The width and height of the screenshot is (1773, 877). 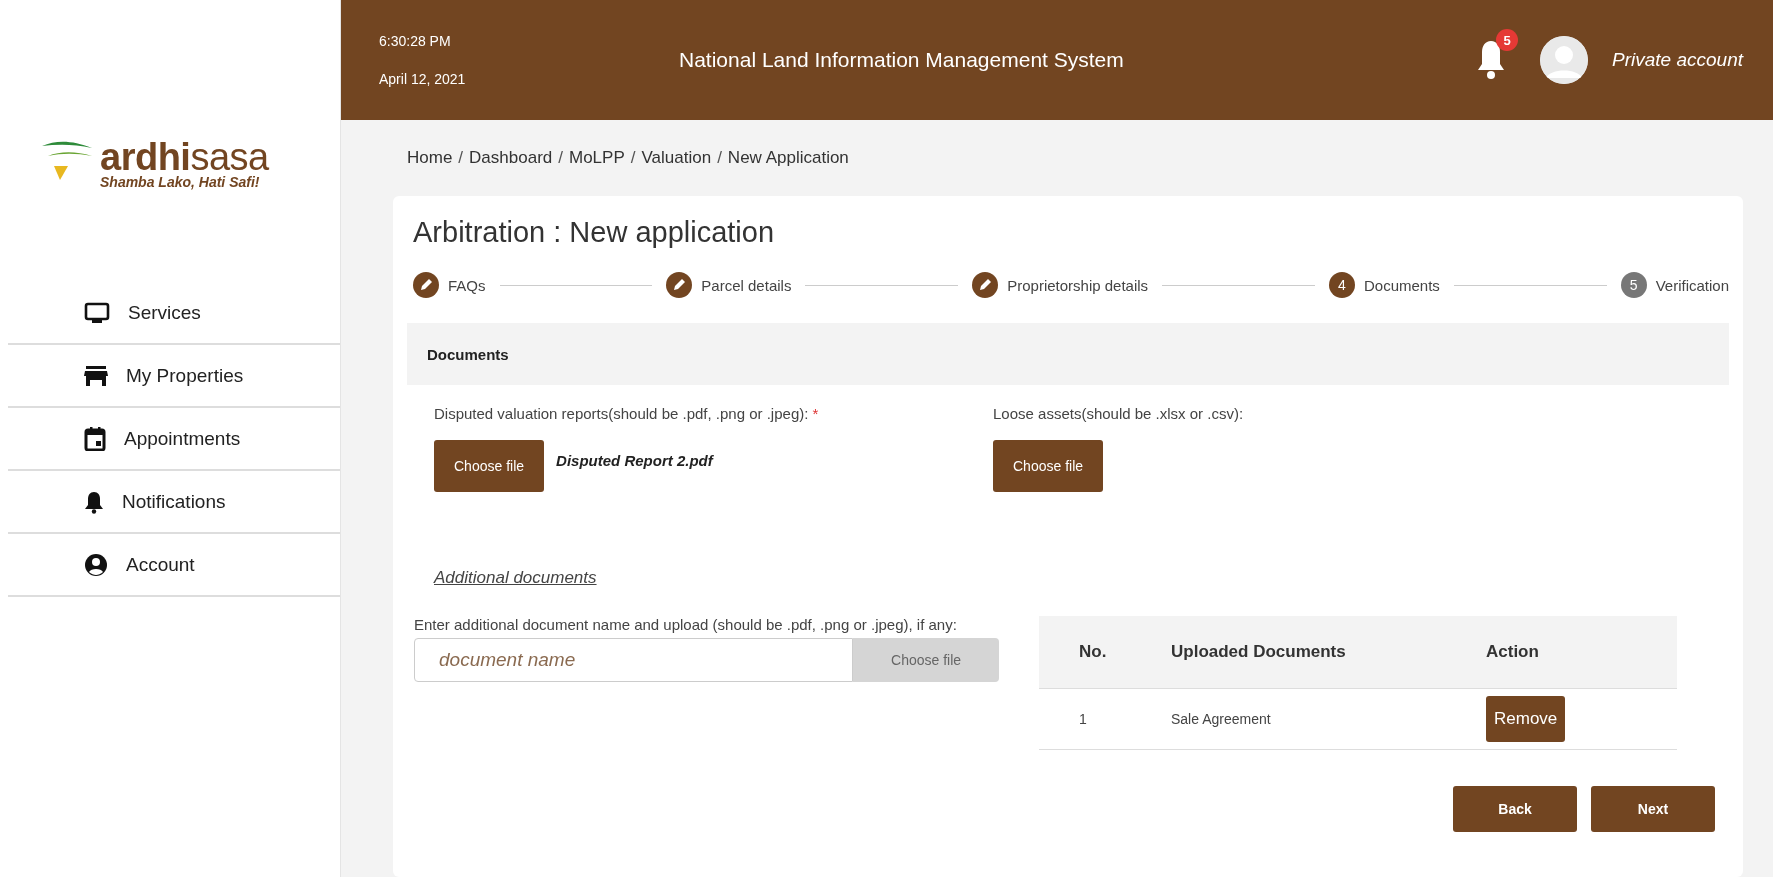 I want to click on field-label: Disputed valuation reports(should be .pdf, .png or .jpeg):, so click(x=621, y=413).